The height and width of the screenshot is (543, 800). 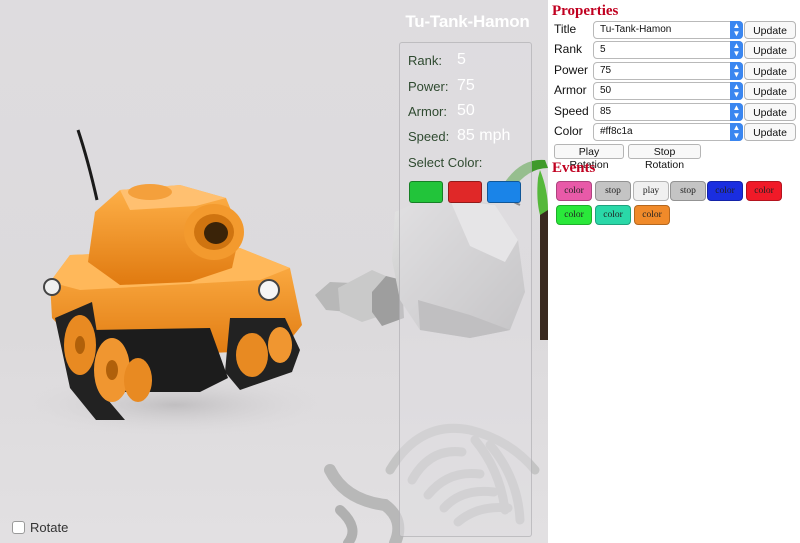 What do you see at coordinates (668, 50) in the screenshot?
I see `rank-select: 5 ▲ ▼` at bounding box center [668, 50].